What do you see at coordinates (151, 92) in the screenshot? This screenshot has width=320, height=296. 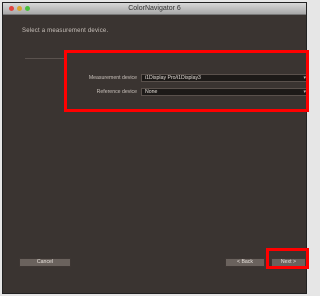 I see `reference-device-value: None` at bounding box center [151, 92].